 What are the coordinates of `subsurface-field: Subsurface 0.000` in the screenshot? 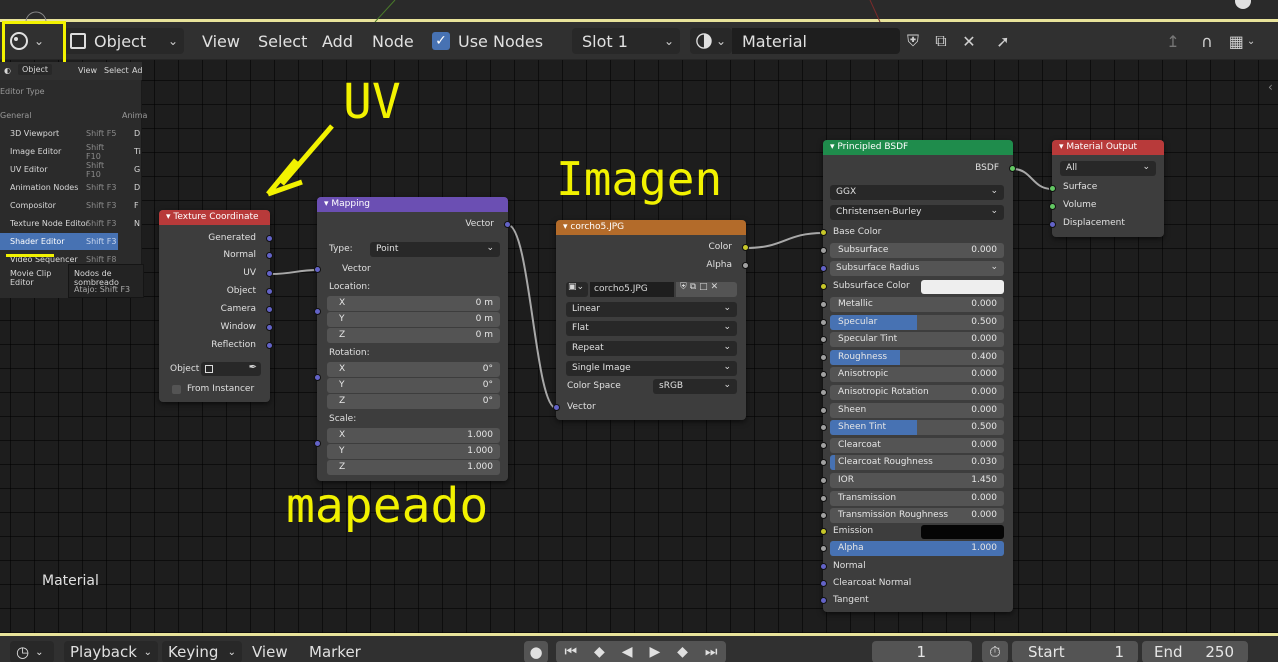 It's located at (917, 250).